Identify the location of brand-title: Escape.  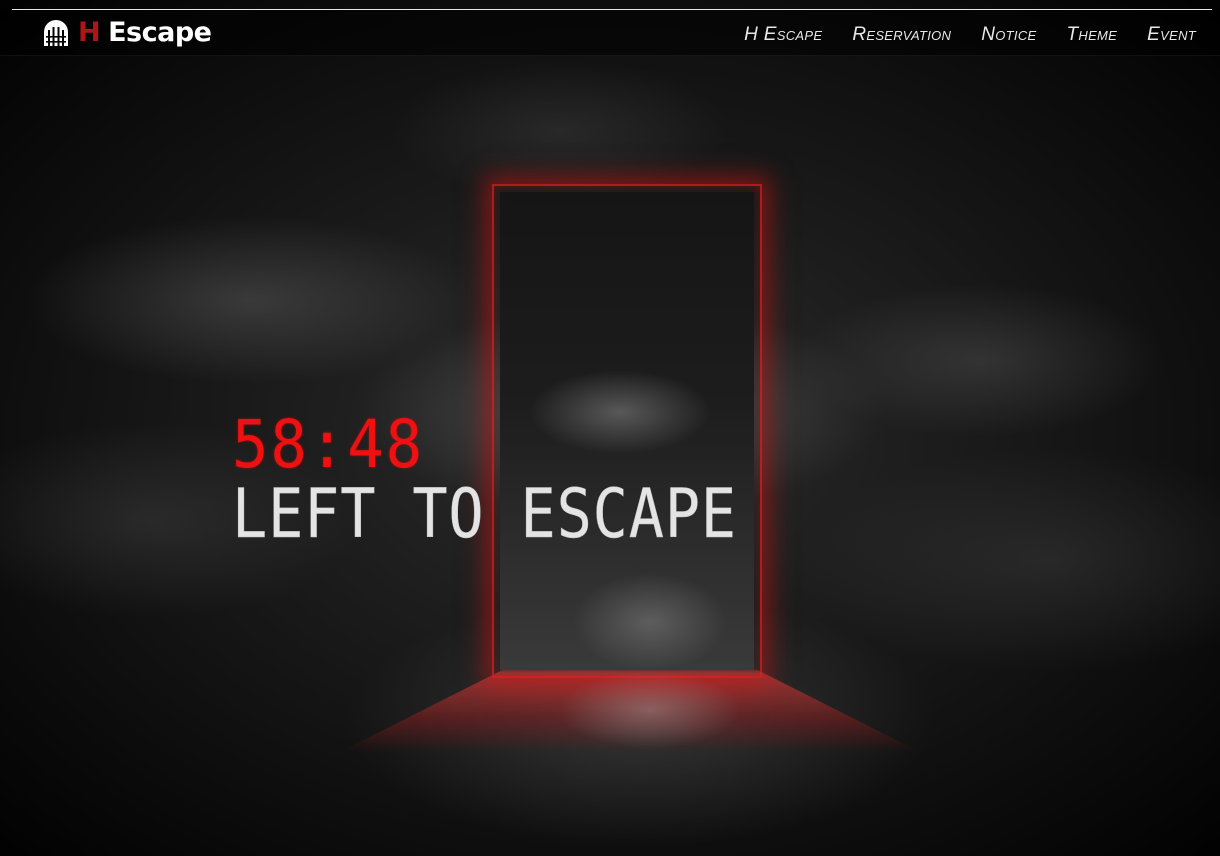
(160, 32).